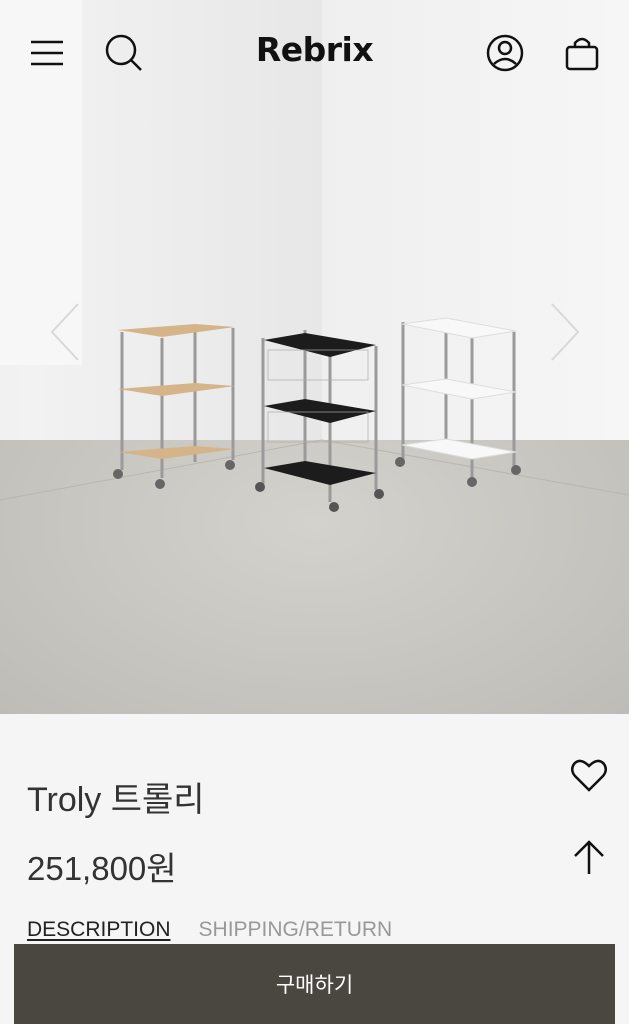 The height and width of the screenshot is (1024, 629). I want to click on account-icon, so click(505, 53).